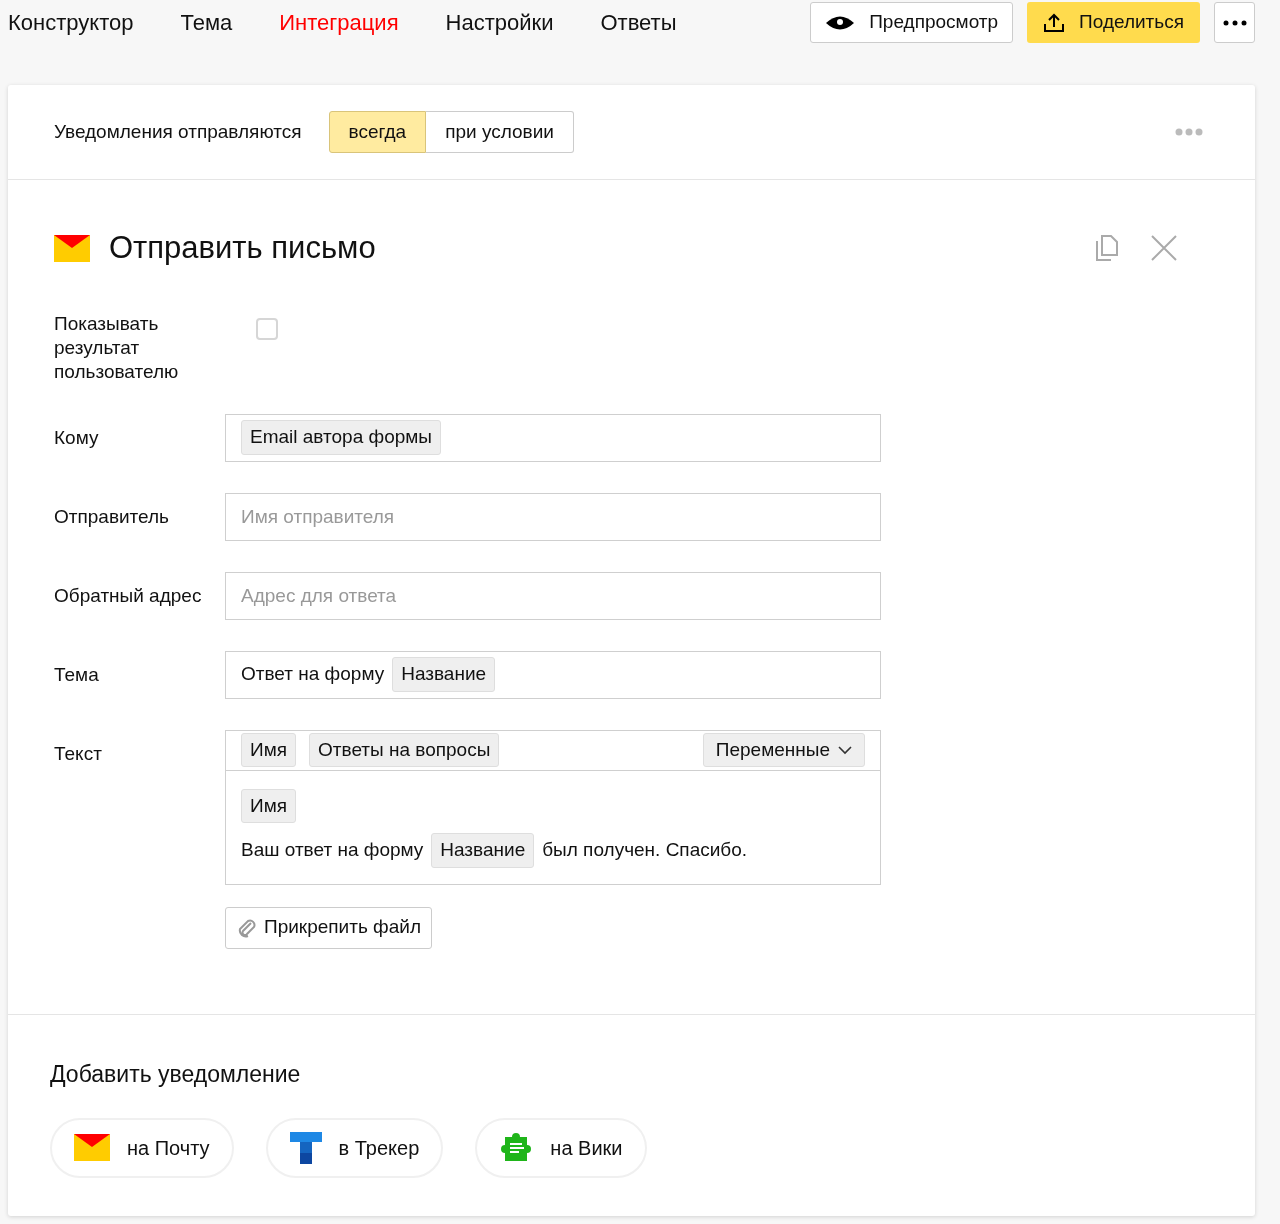 The image size is (1280, 1224). What do you see at coordinates (128, 595) in the screenshot?
I see `field-label: Обратный адрес` at bounding box center [128, 595].